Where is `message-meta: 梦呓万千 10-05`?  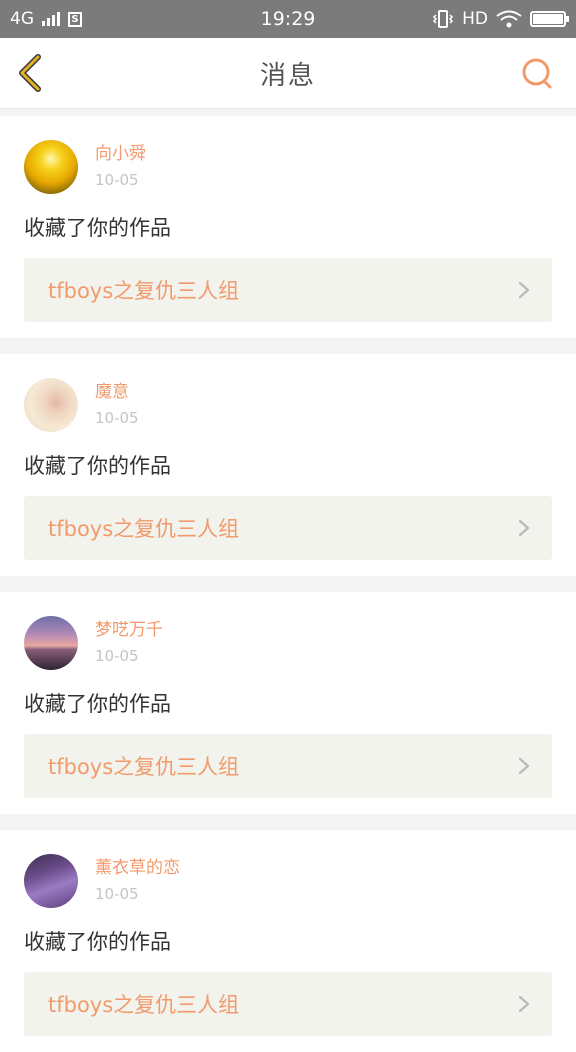 message-meta: 梦呓万千 10-05 is located at coordinates (129, 643).